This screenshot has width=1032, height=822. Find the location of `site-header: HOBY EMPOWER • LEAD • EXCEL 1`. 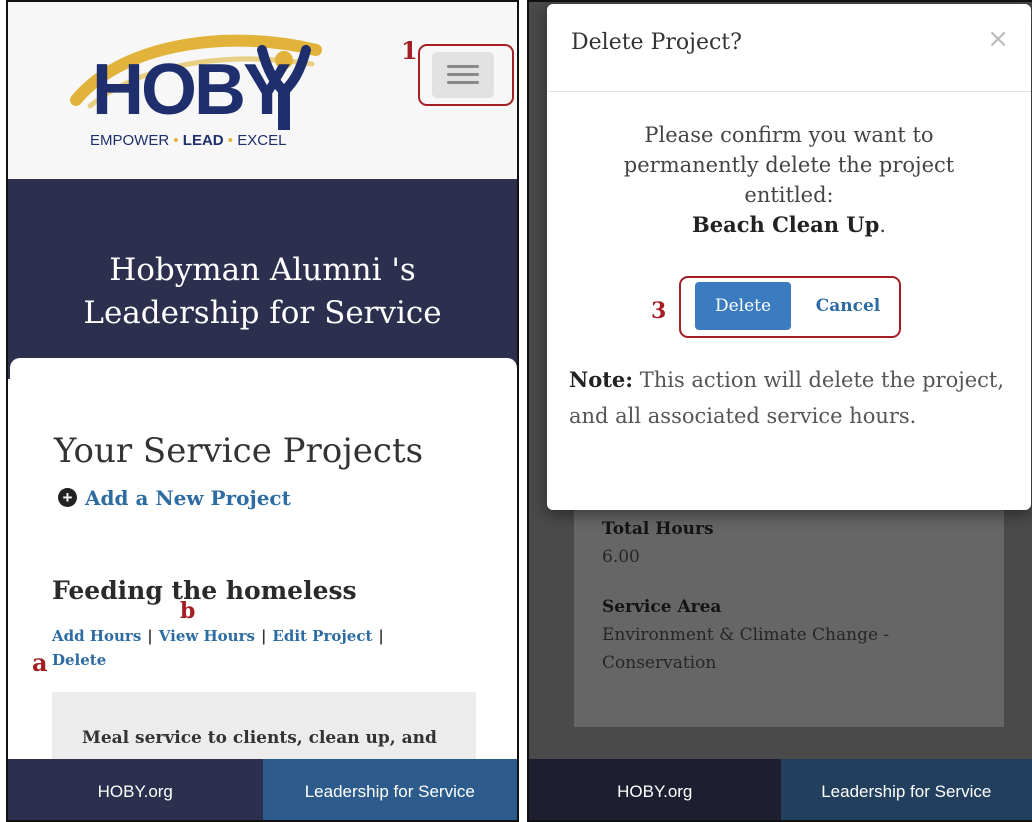

site-header: HOBY EMPOWER • LEAD • EXCEL 1 is located at coordinates (262, 90).